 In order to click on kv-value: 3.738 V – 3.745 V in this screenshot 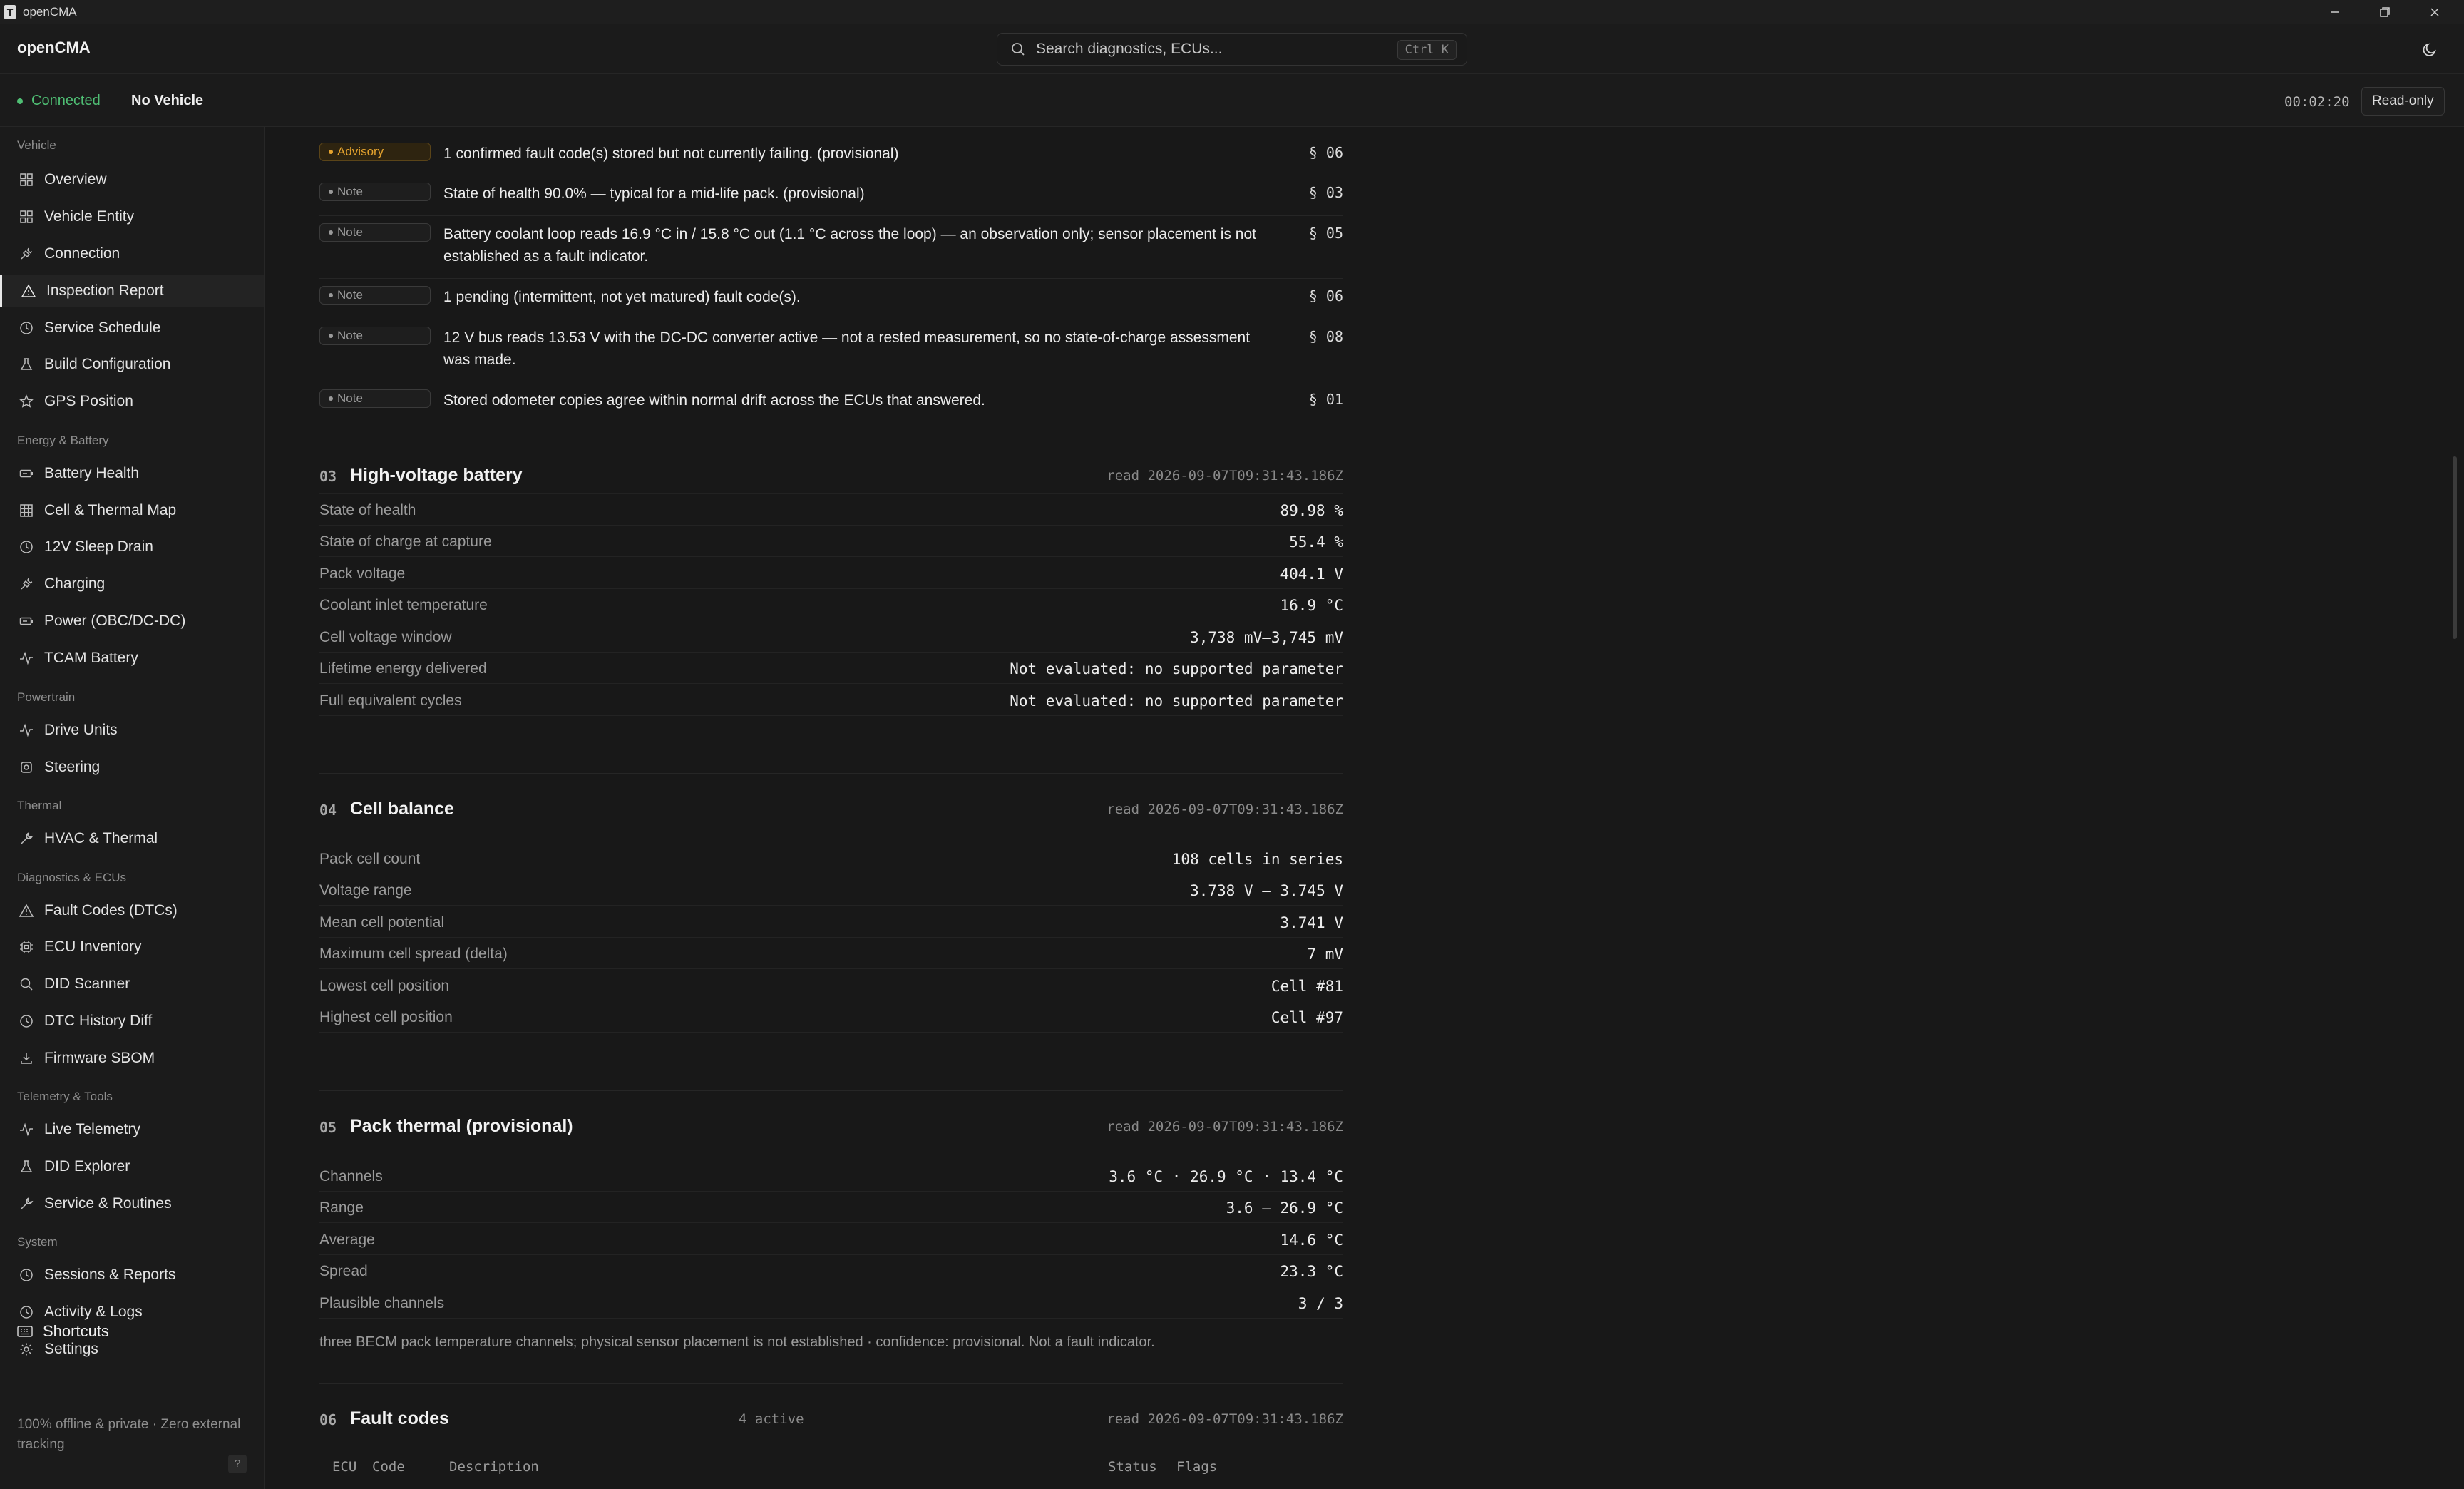, I will do `click(1266, 890)`.